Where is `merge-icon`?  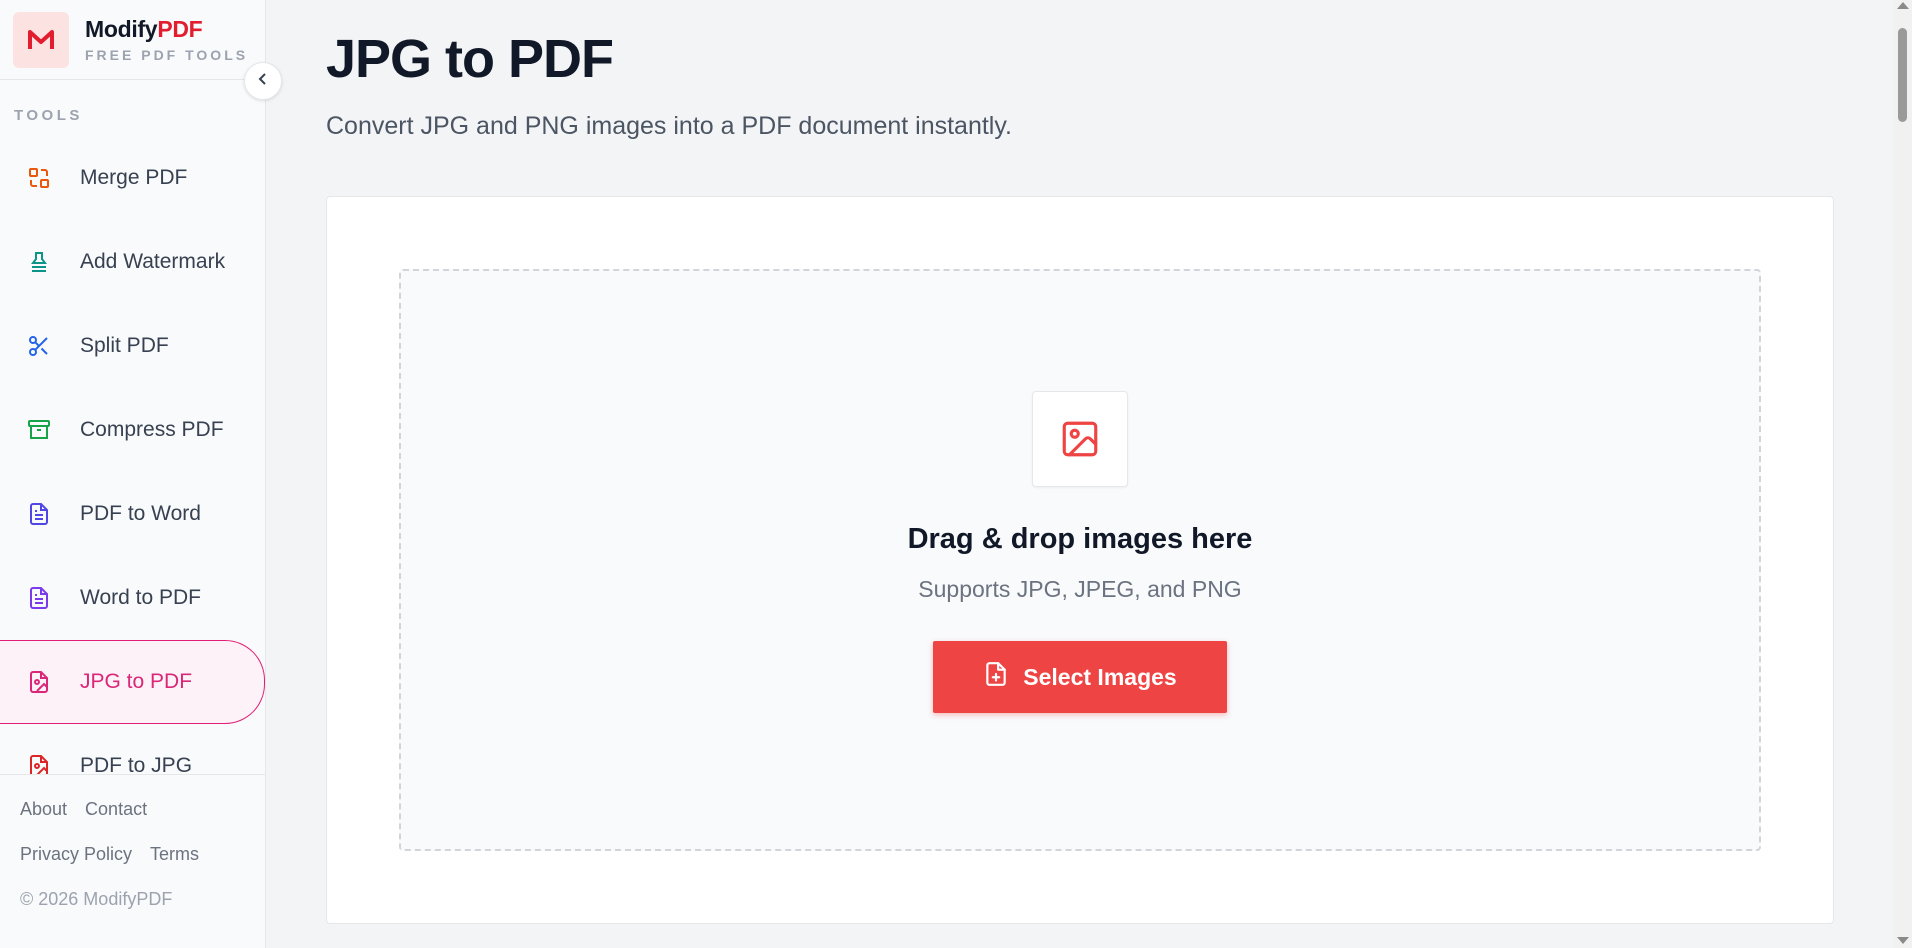
merge-icon is located at coordinates (39, 178).